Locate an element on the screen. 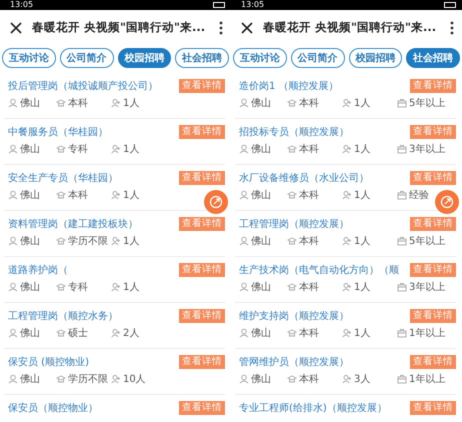  job-title: 工程管理岗（顺控水务） is located at coordinates (63, 316).